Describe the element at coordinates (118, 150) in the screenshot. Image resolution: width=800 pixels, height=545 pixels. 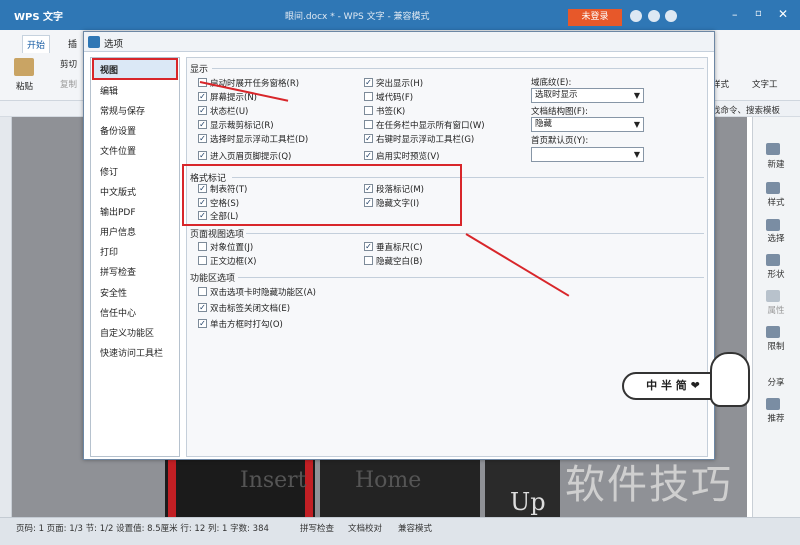
I see `nav-file-location: 文件位置` at that location.